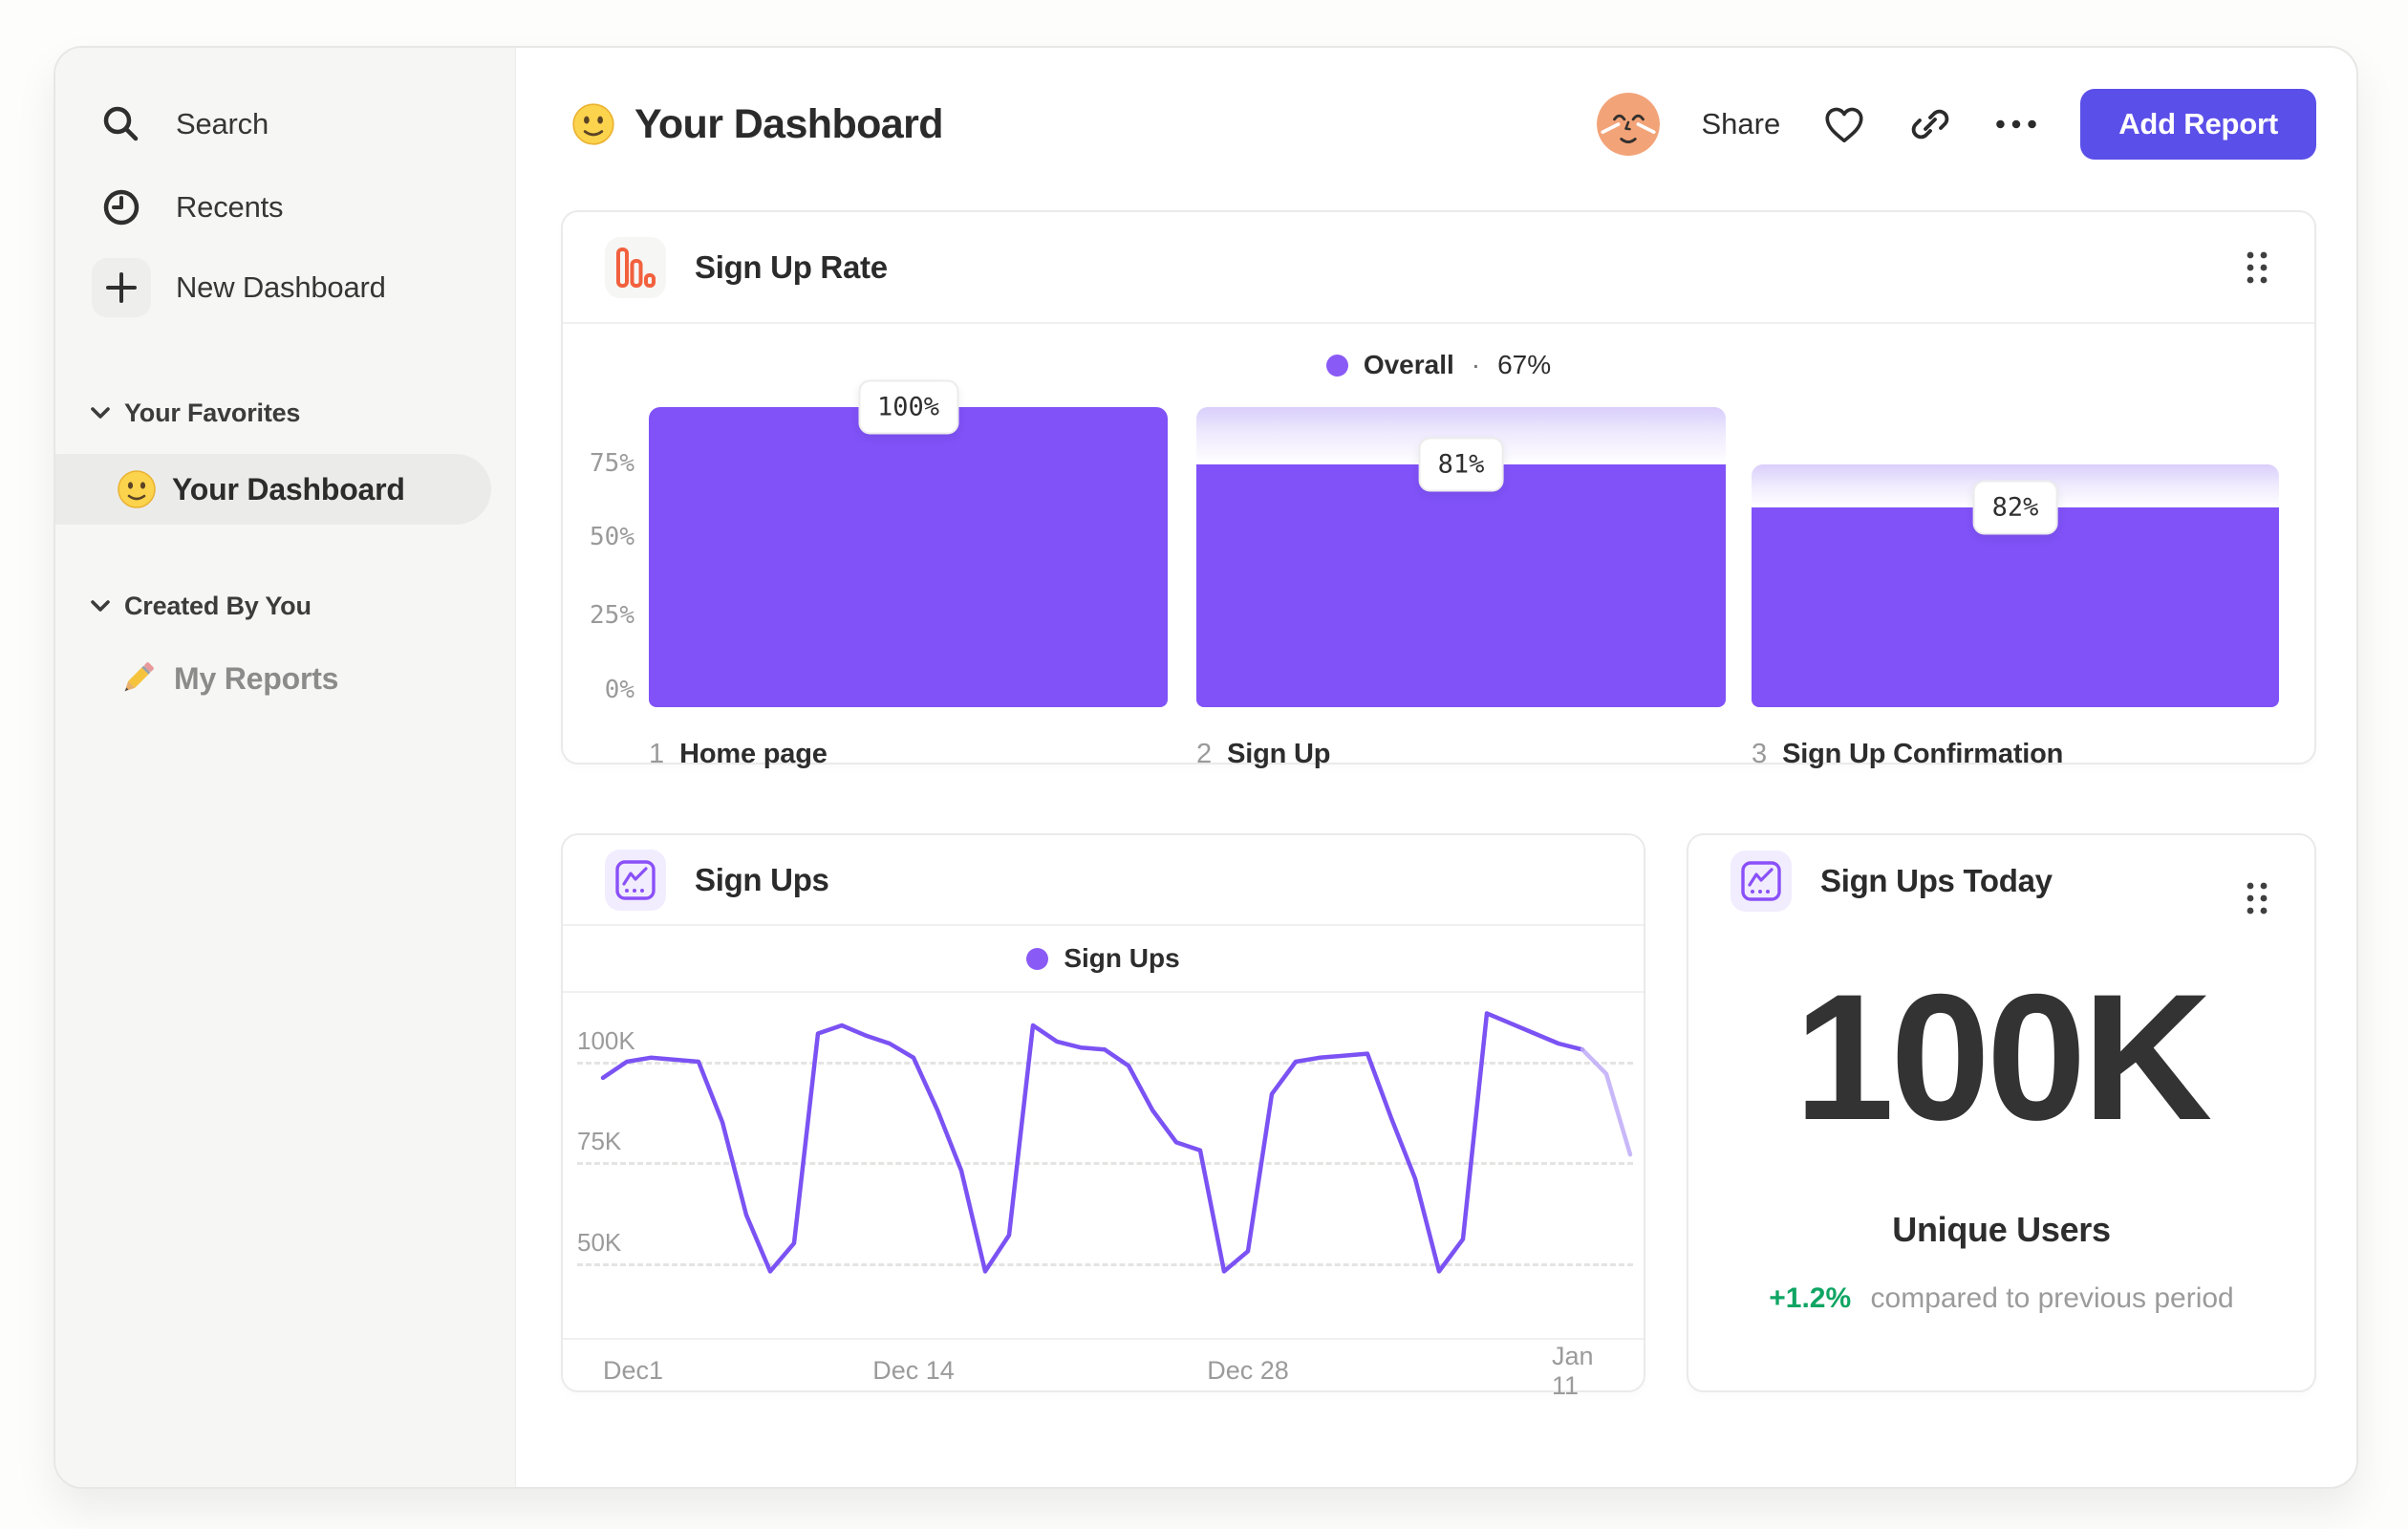 The image size is (2408, 1529). What do you see at coordinates (285, 207) in the screenshot?
I see `sidebar-item-recents: Recents` at bounding box center [285, 207].